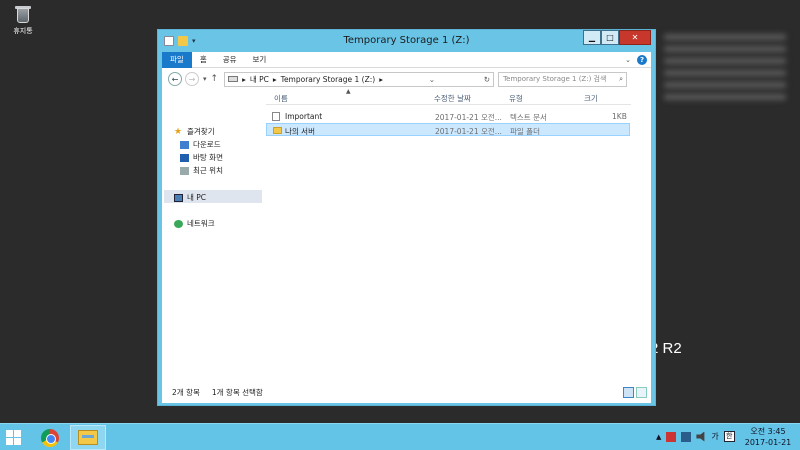  Describe the element at coordinates (233, 79) in the screenshot. I see `drive-icon` at that location.